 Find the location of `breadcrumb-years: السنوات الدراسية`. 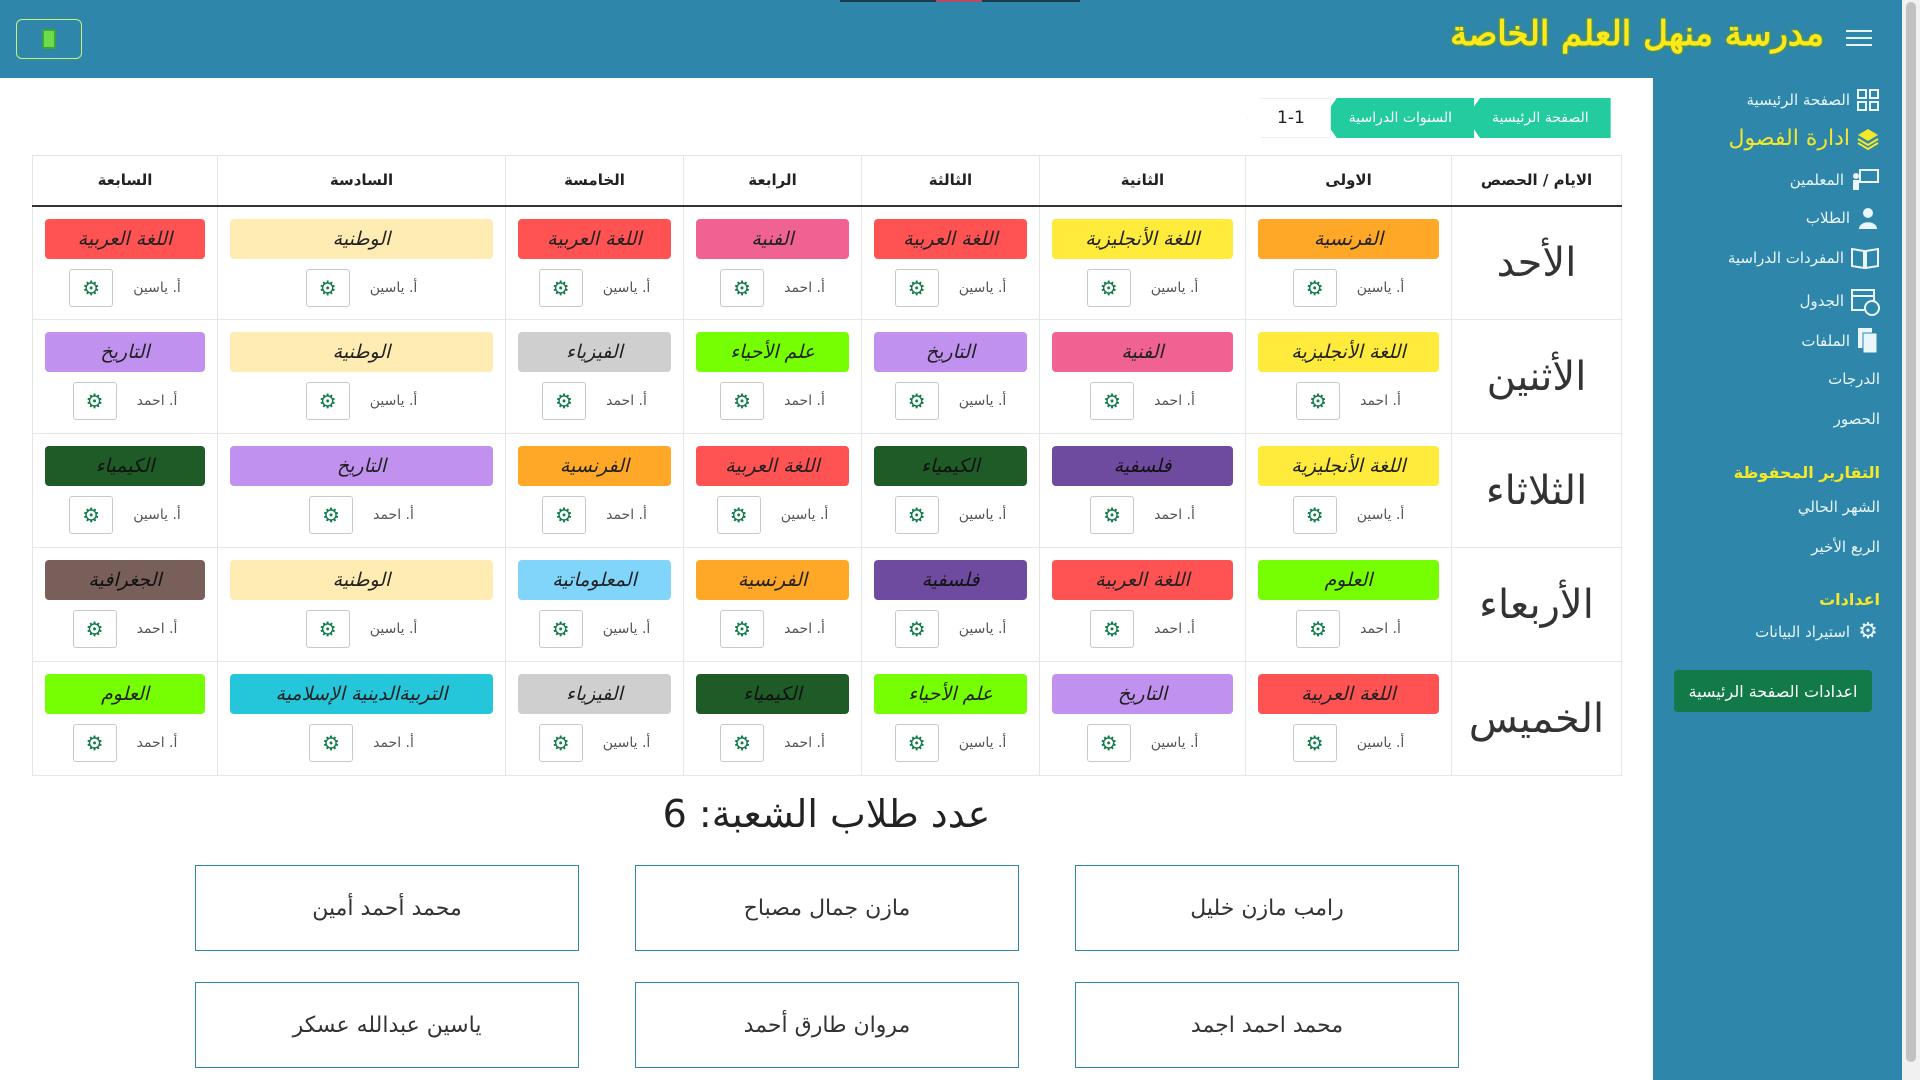

breadcrumb-years: السنوات الدراسية is located at coordinates (1398, 118).